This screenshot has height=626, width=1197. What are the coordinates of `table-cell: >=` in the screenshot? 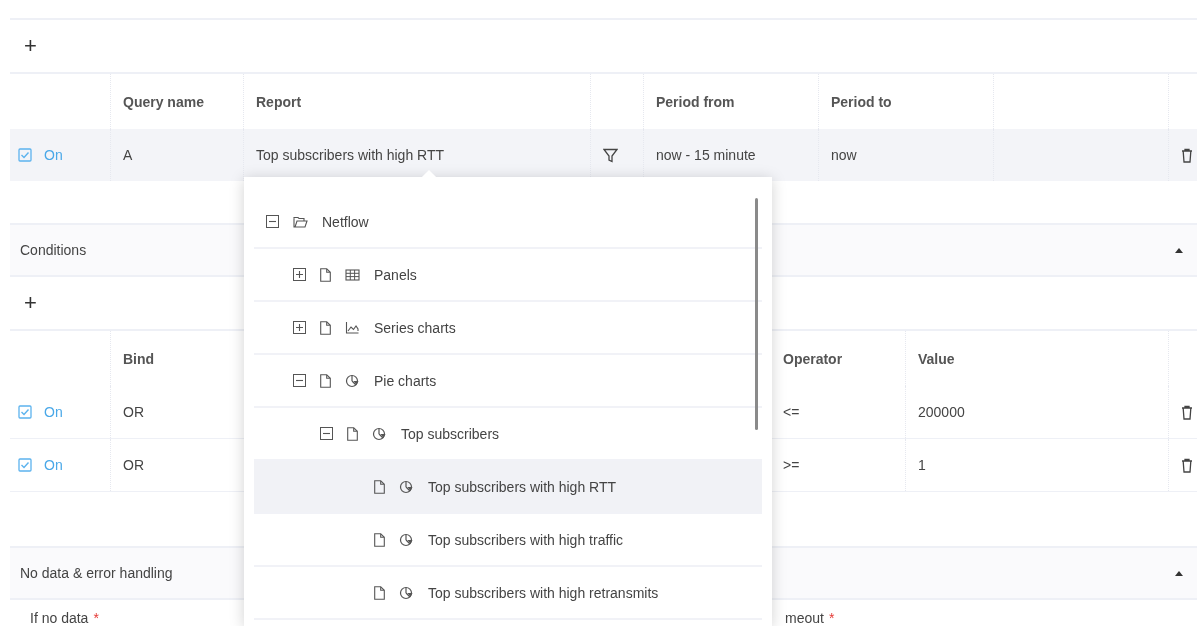 It's located at (791, 465).